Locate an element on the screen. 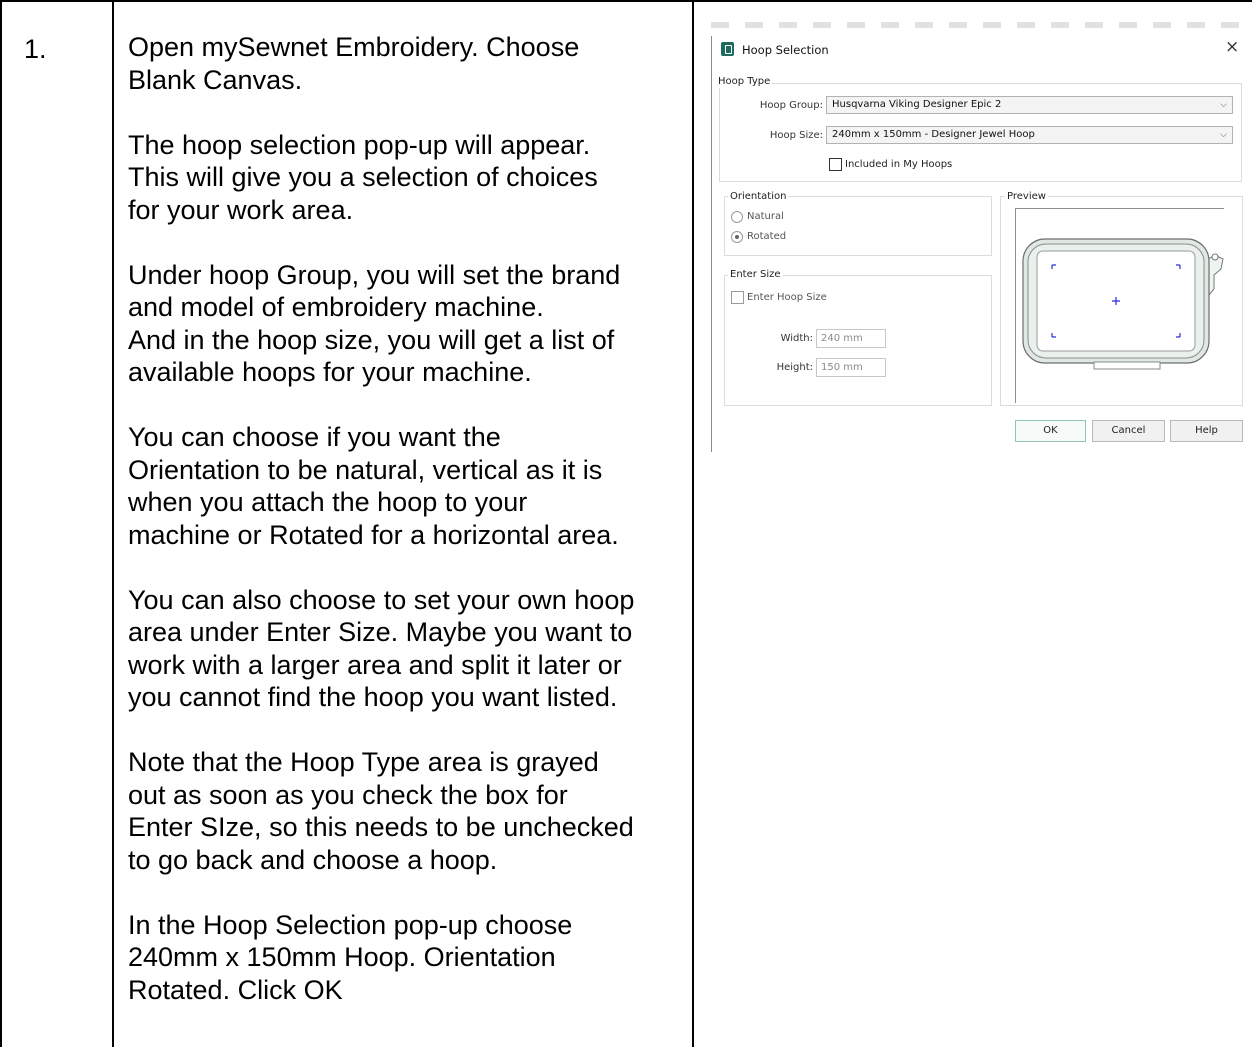 The width and height of the screenshot is (1252, 1047). hoop-group-value: Husqvarna Viking Designer Epic 2 is located at coordinates (917, 104).